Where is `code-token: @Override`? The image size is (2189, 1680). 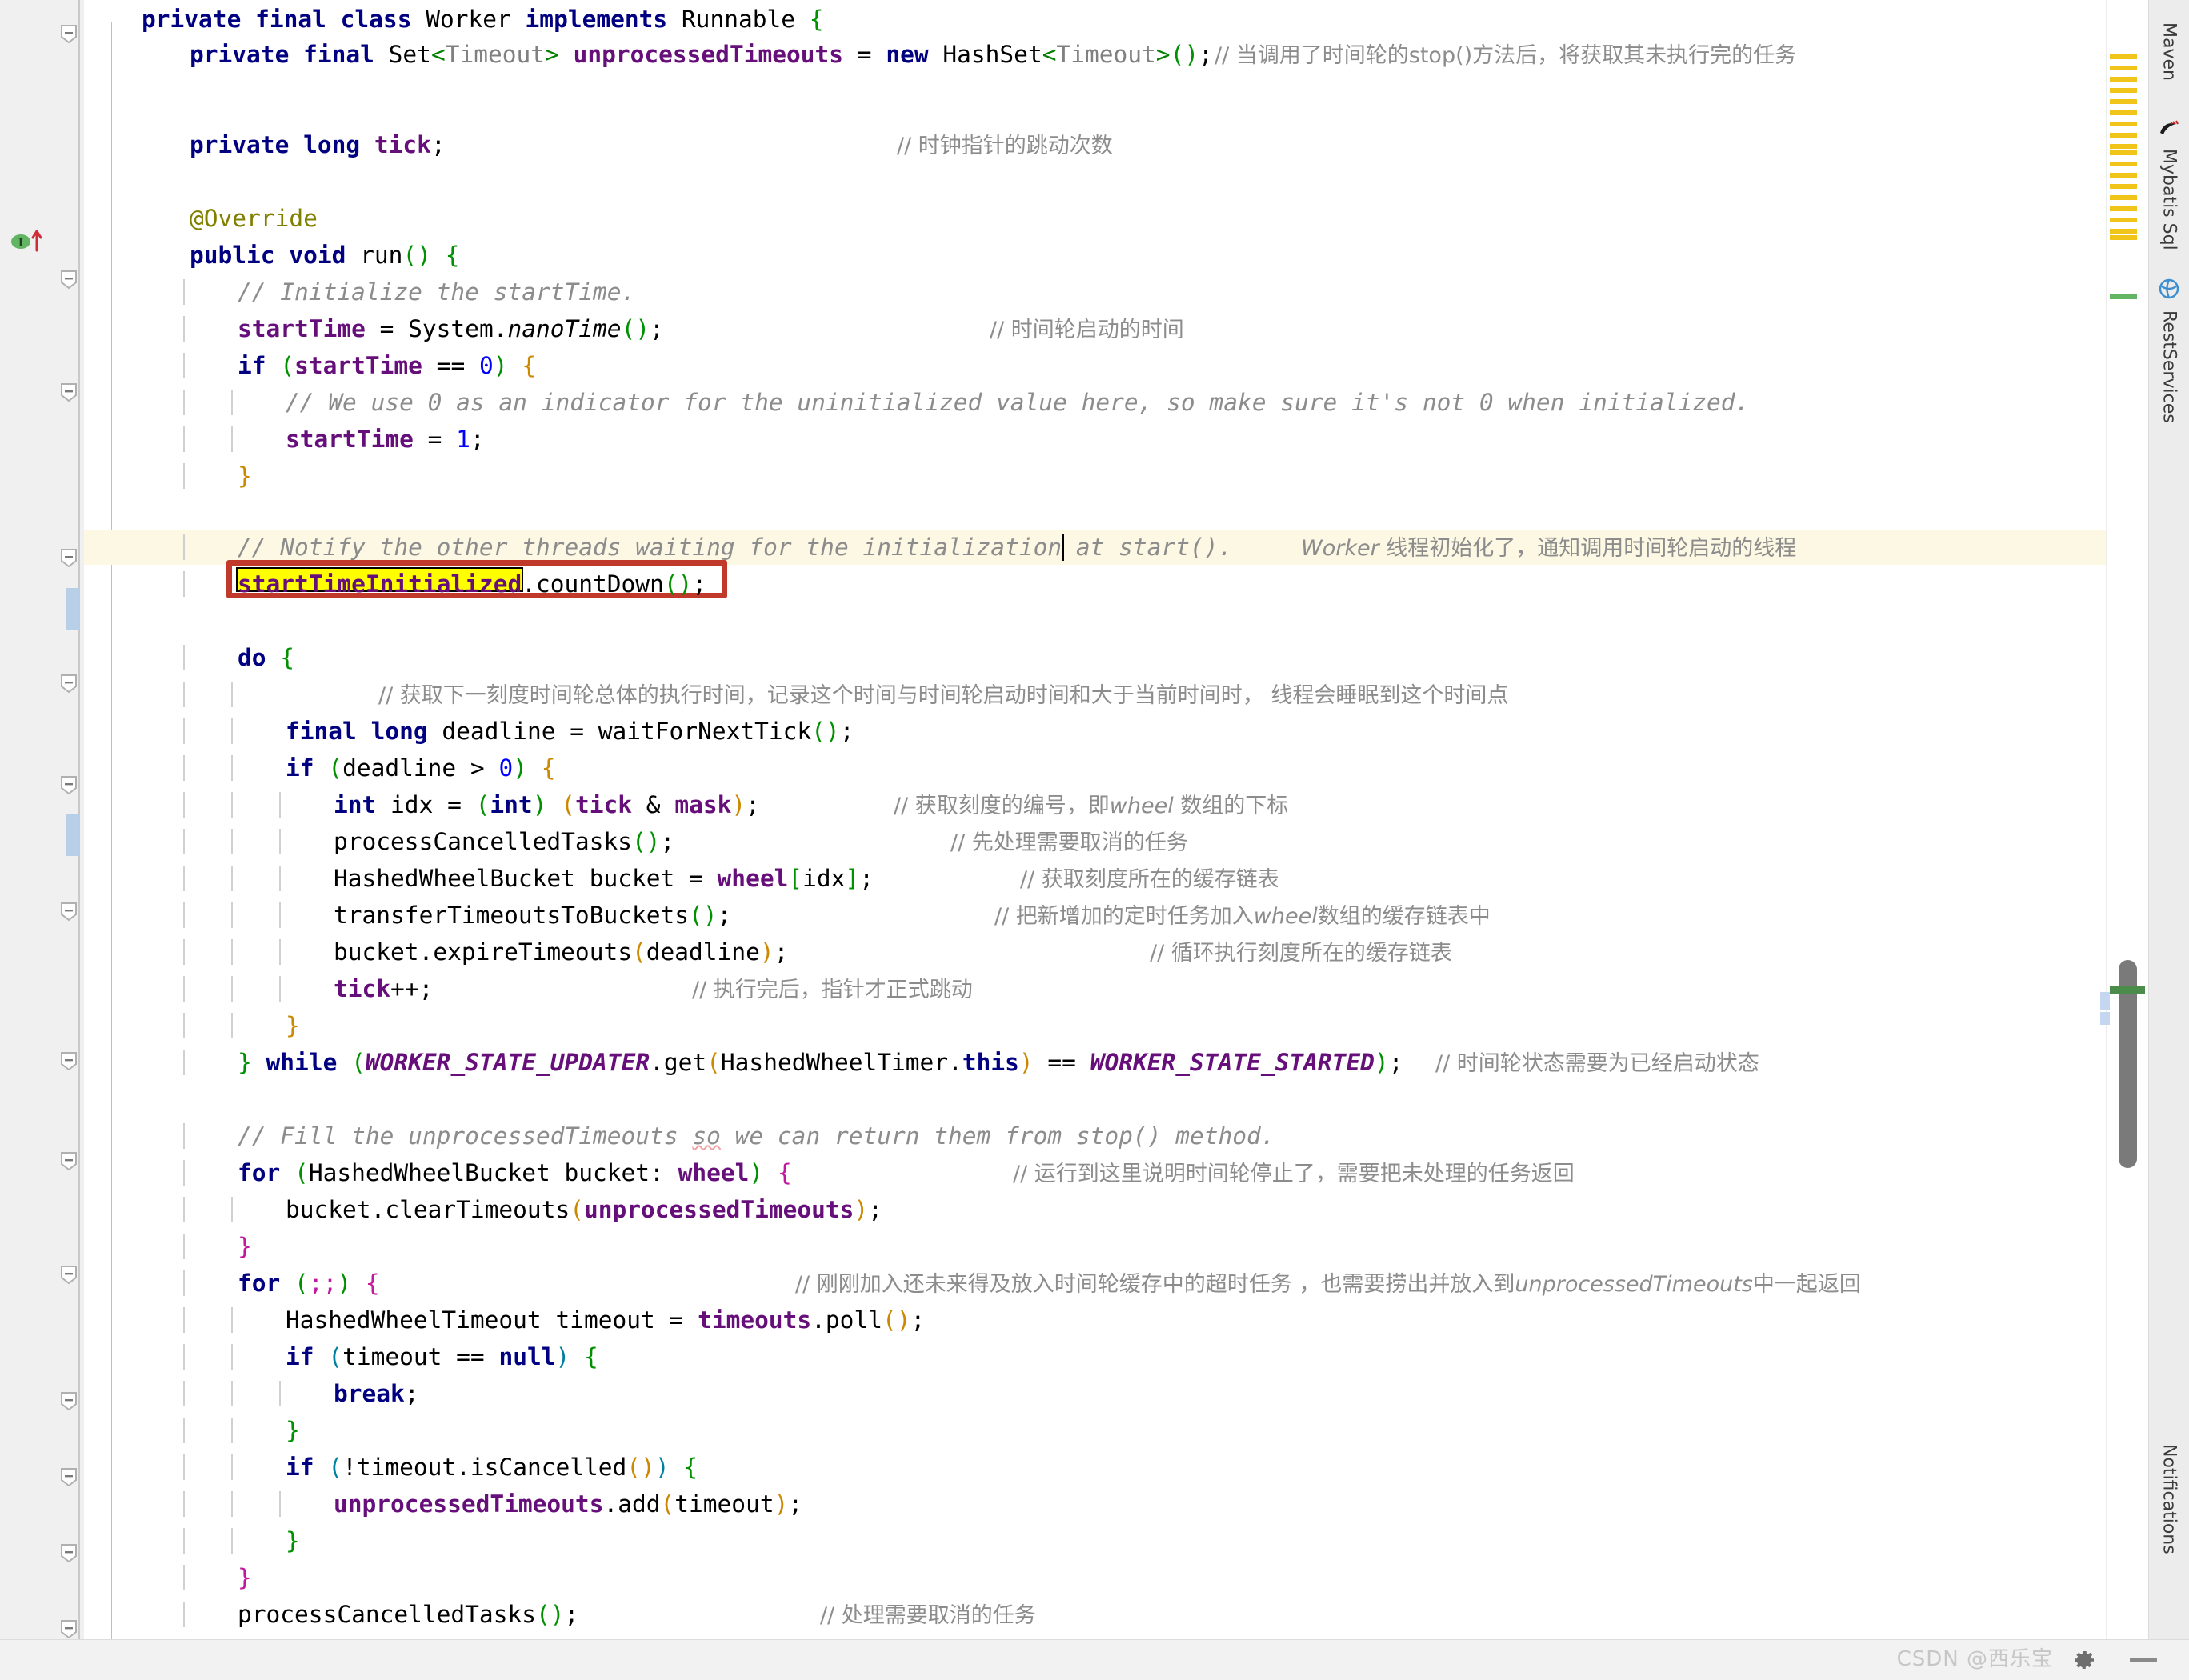 code-token: @Override is located at coordinates (254, 218).